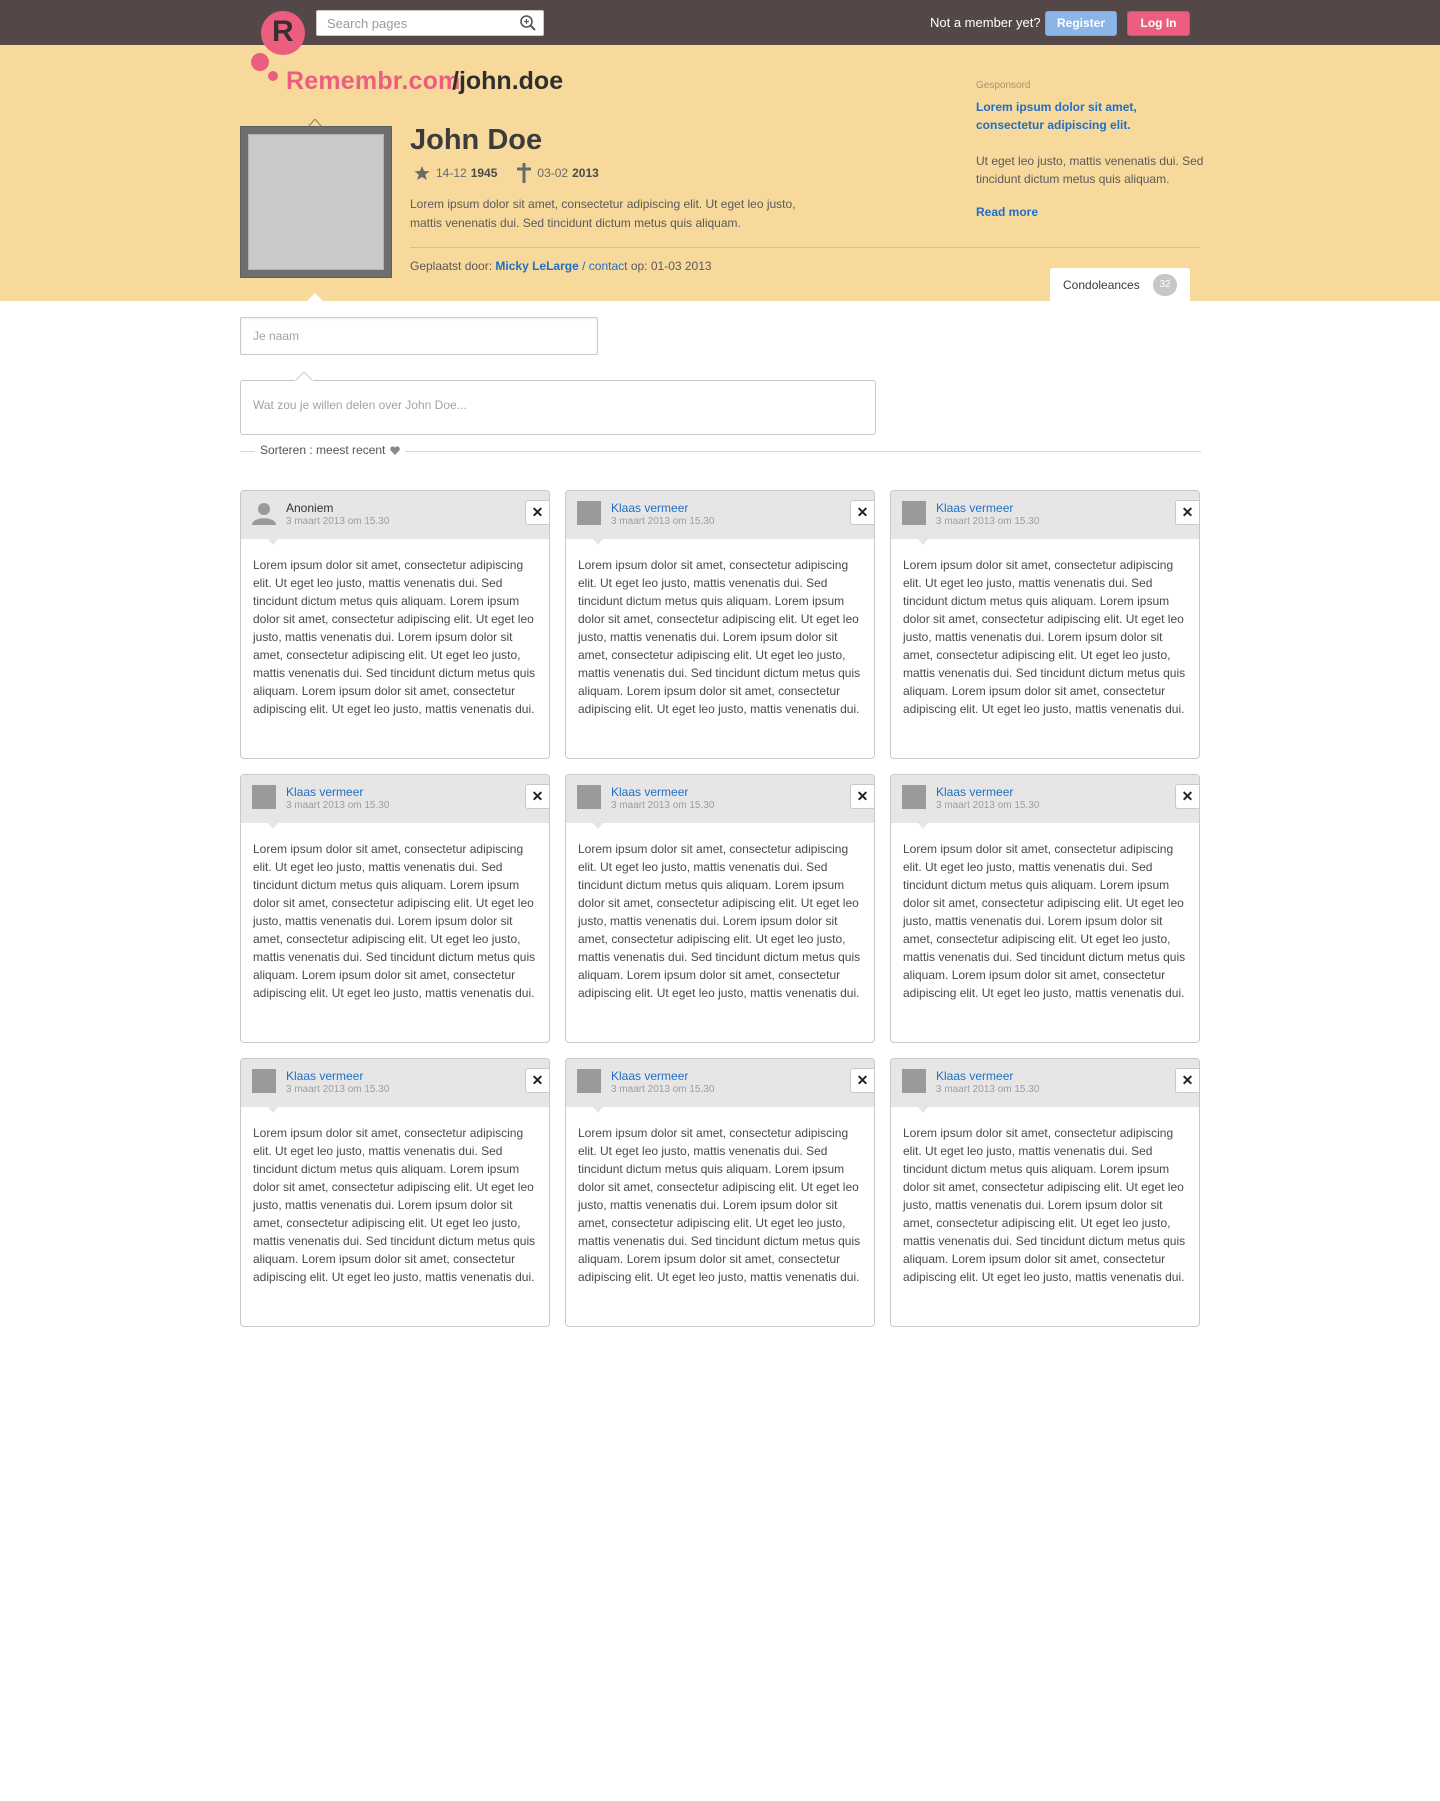 The width and height of the screenshot is (1440, 1801). What do you see at coordinates (985, 22) in the screenshot?
I see `member-prompt: Not a member yet?` at bounding box center [985, 22].